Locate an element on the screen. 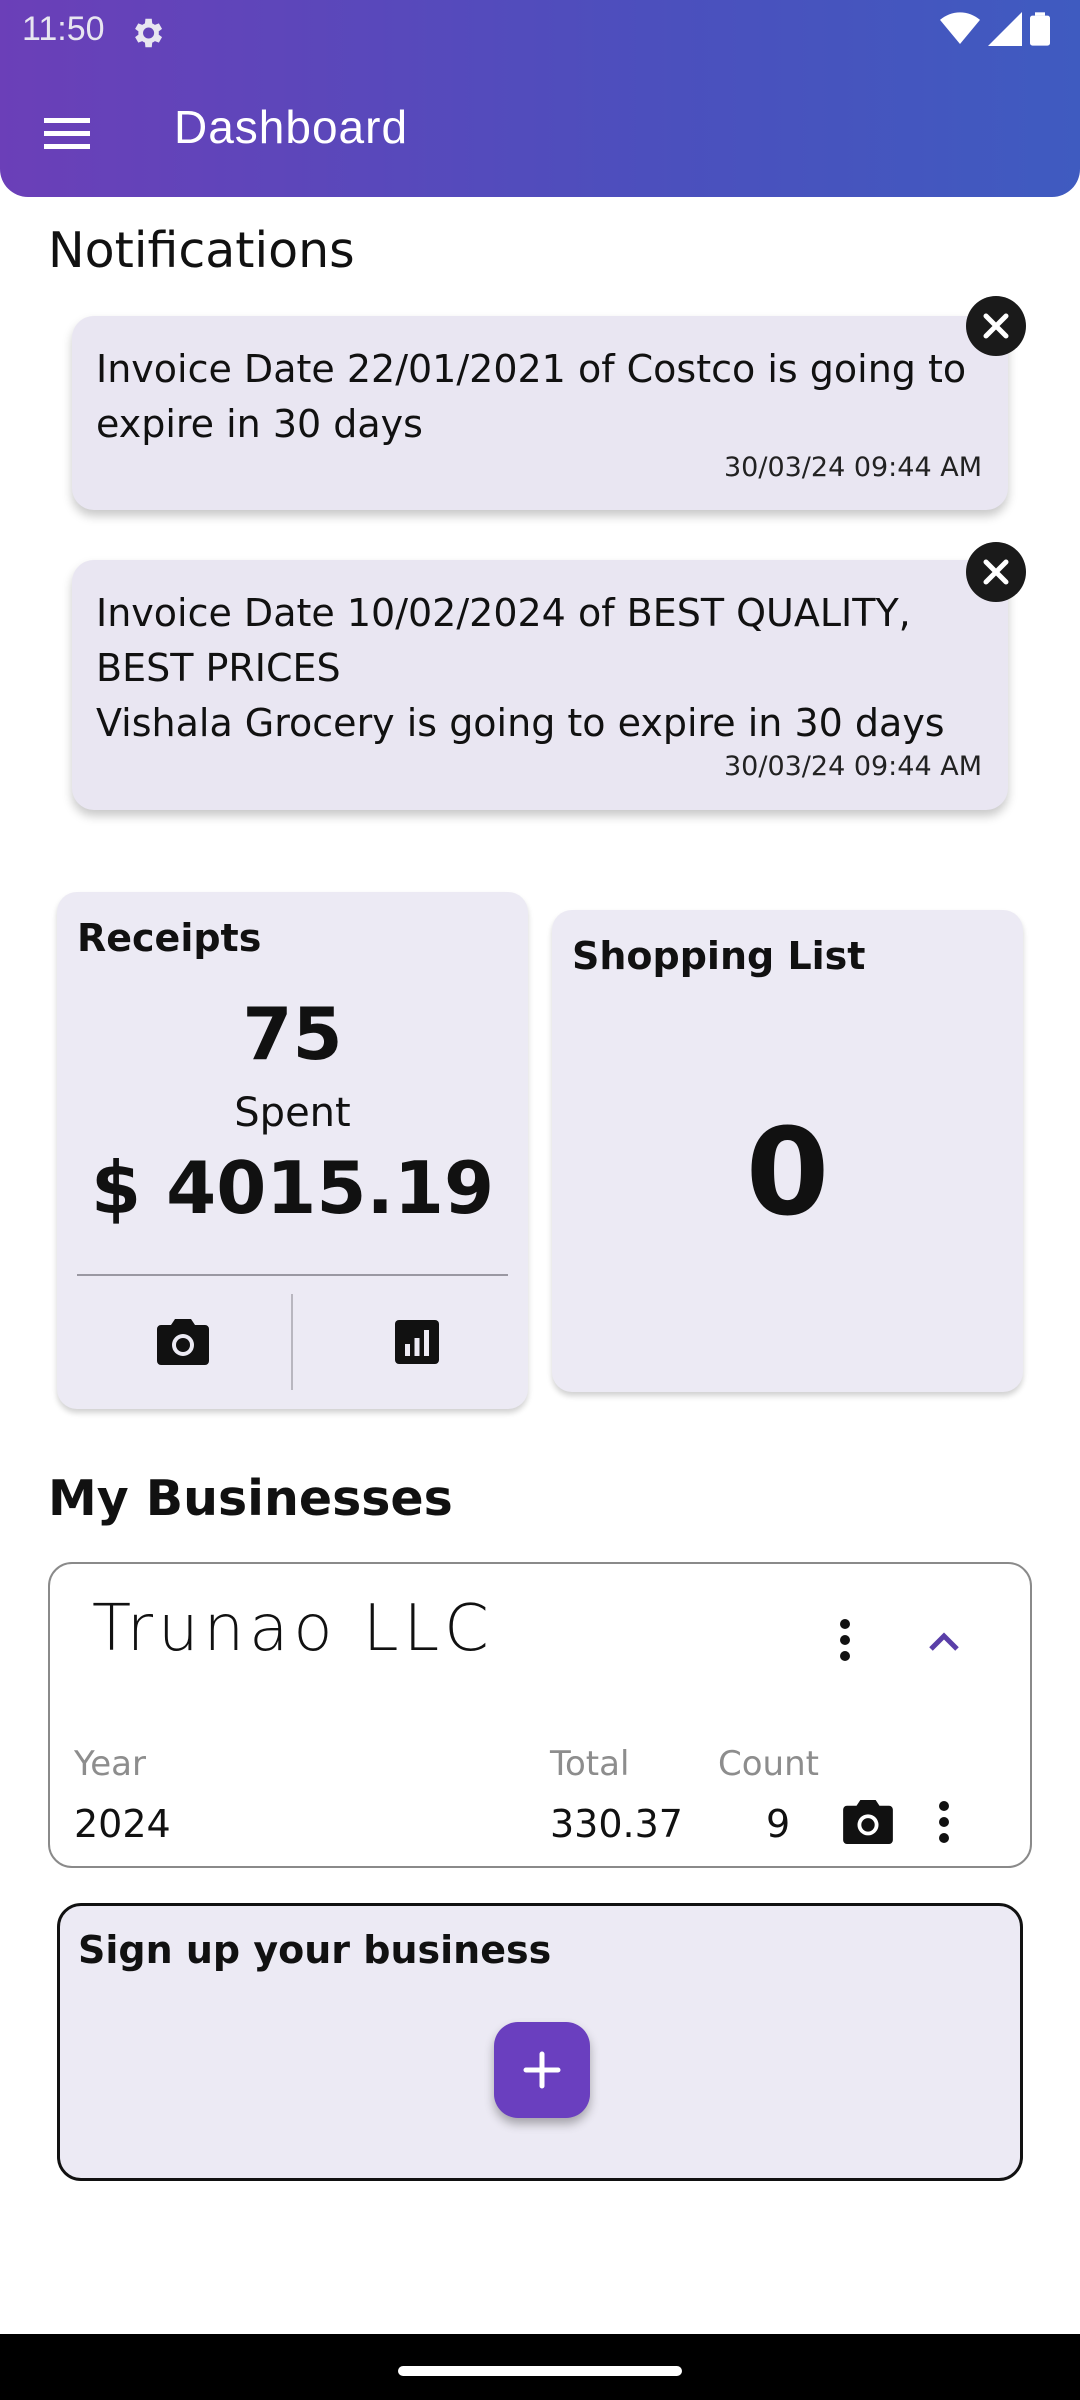 Image resolution: width=1080 pixels, height=2400 pixels. status-icons is located at coordinates (995, 31).